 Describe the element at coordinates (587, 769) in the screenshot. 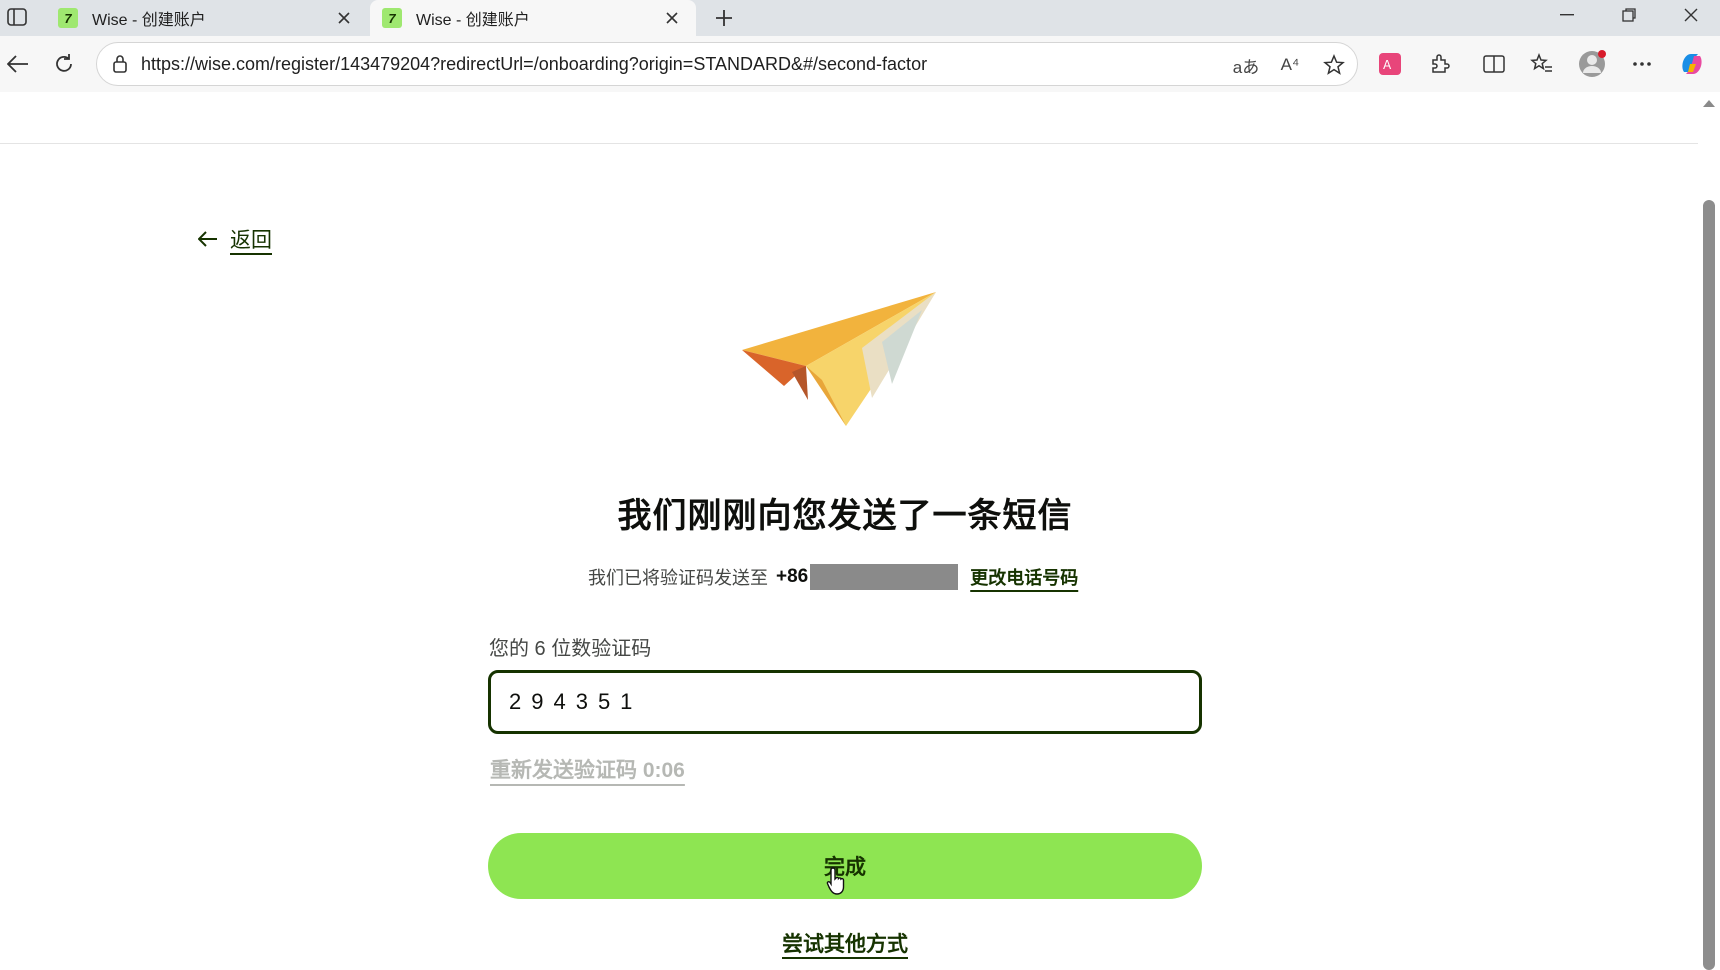

I see `resend-code-link: 重新发送验证码 0:06` at that location.